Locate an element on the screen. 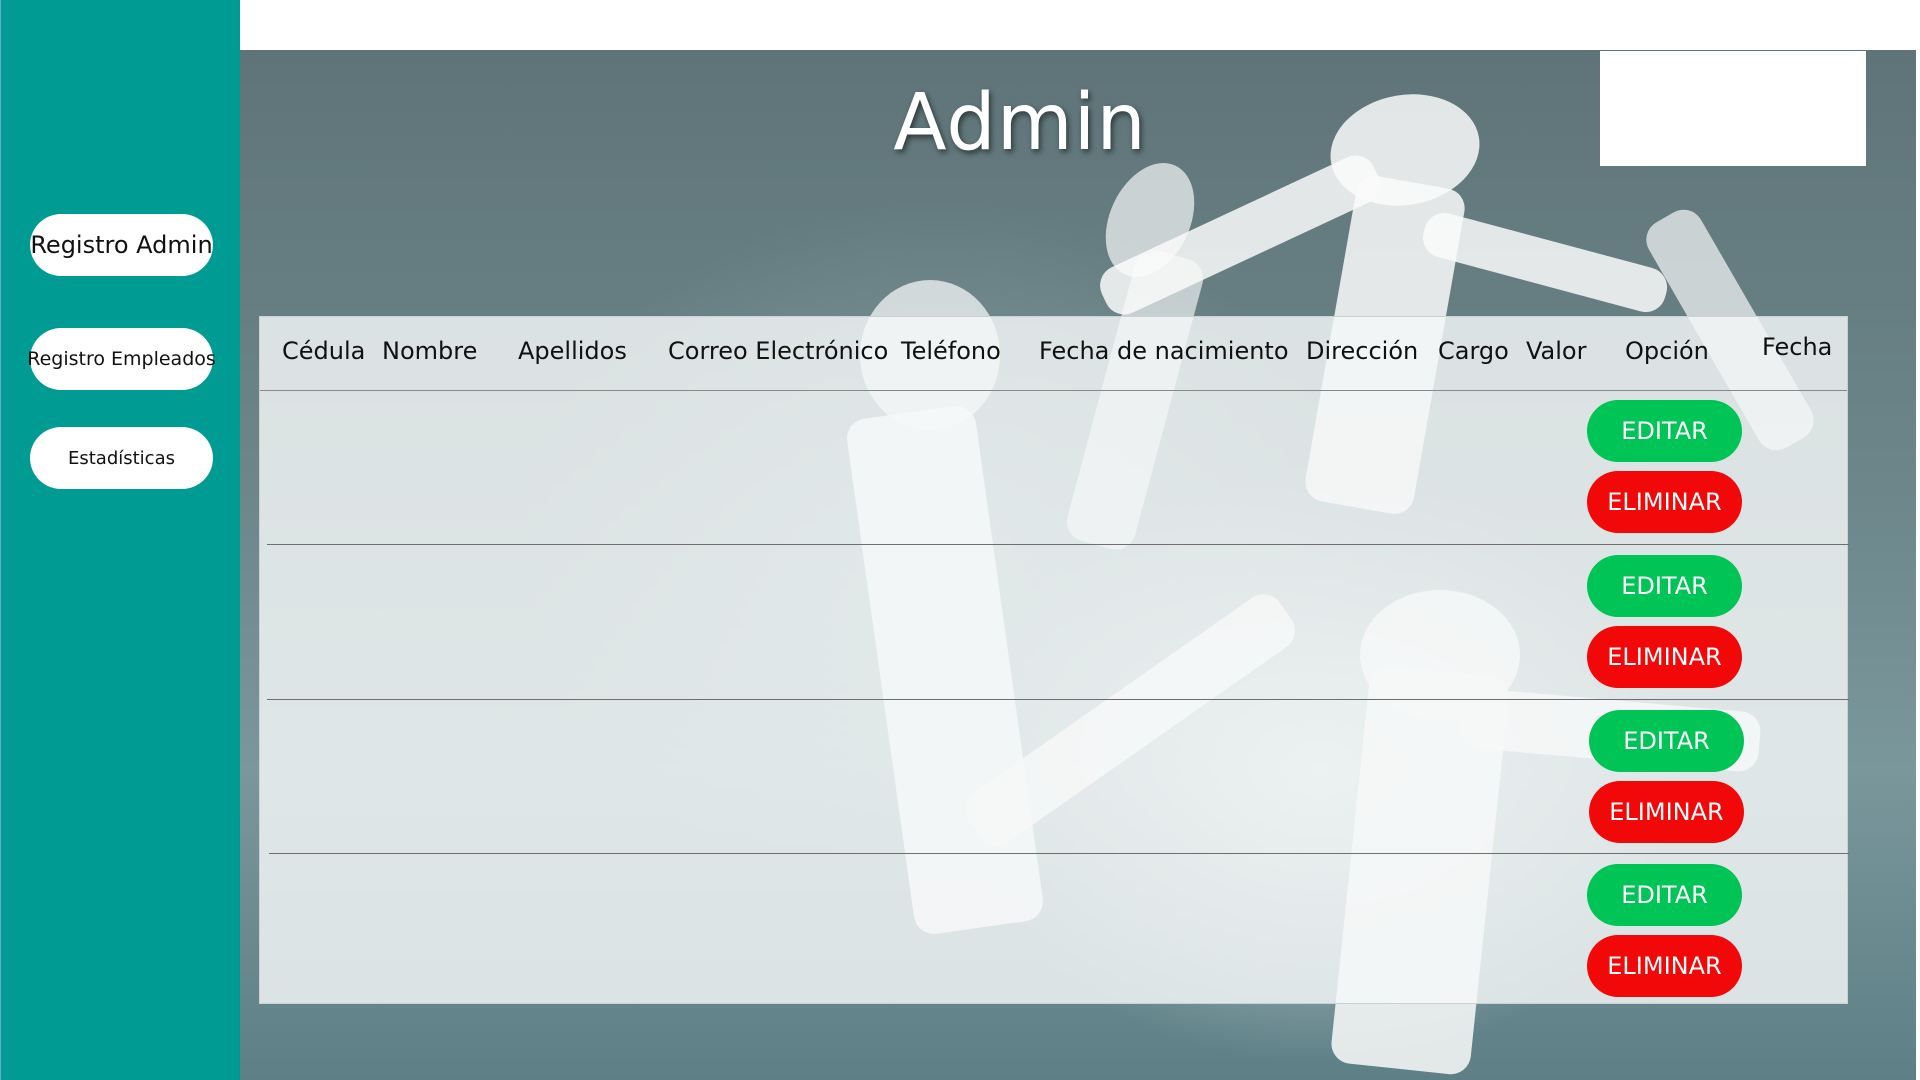  column-header-opcion: Opción is located at coordinates (1667, 351).